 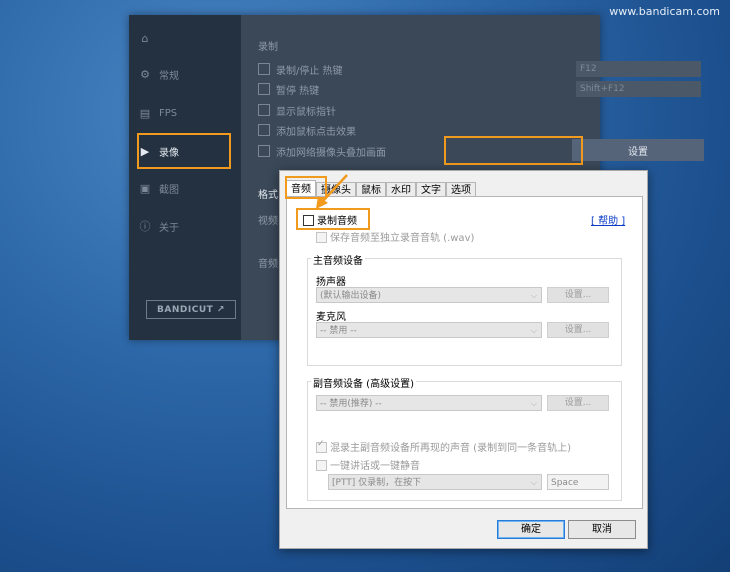 I want to click on section-label: 录制, so click(x=268, y=47).